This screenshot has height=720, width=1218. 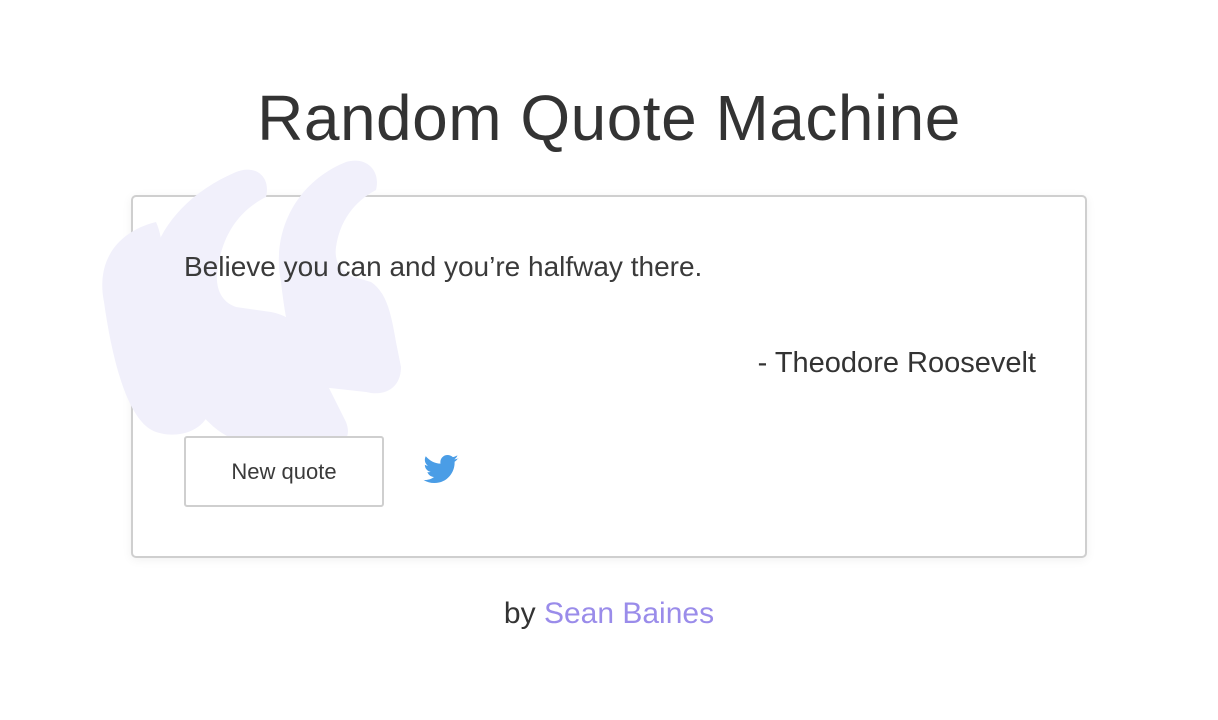 What do you see at coordinates (896, 363) in the screenshot?
I see `quote-author: - Theodore Roosevelt` at bounding box center [896, 363].